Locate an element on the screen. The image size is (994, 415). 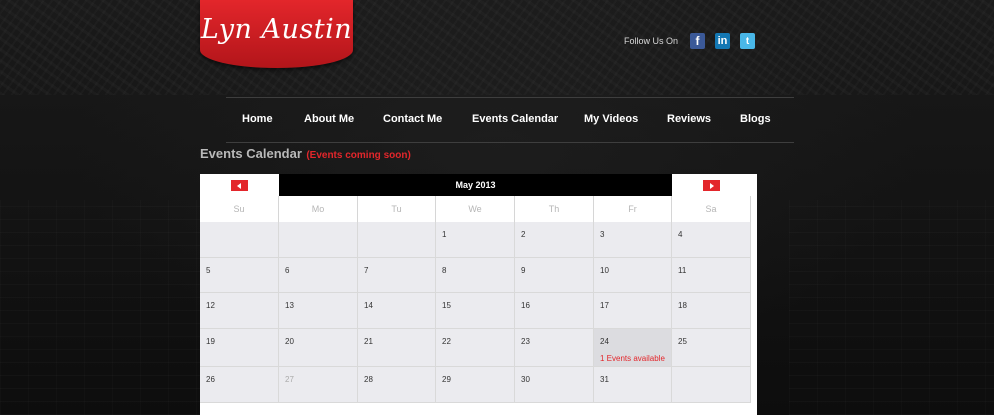
day-number: 4 is located at coordinates (680, 234).